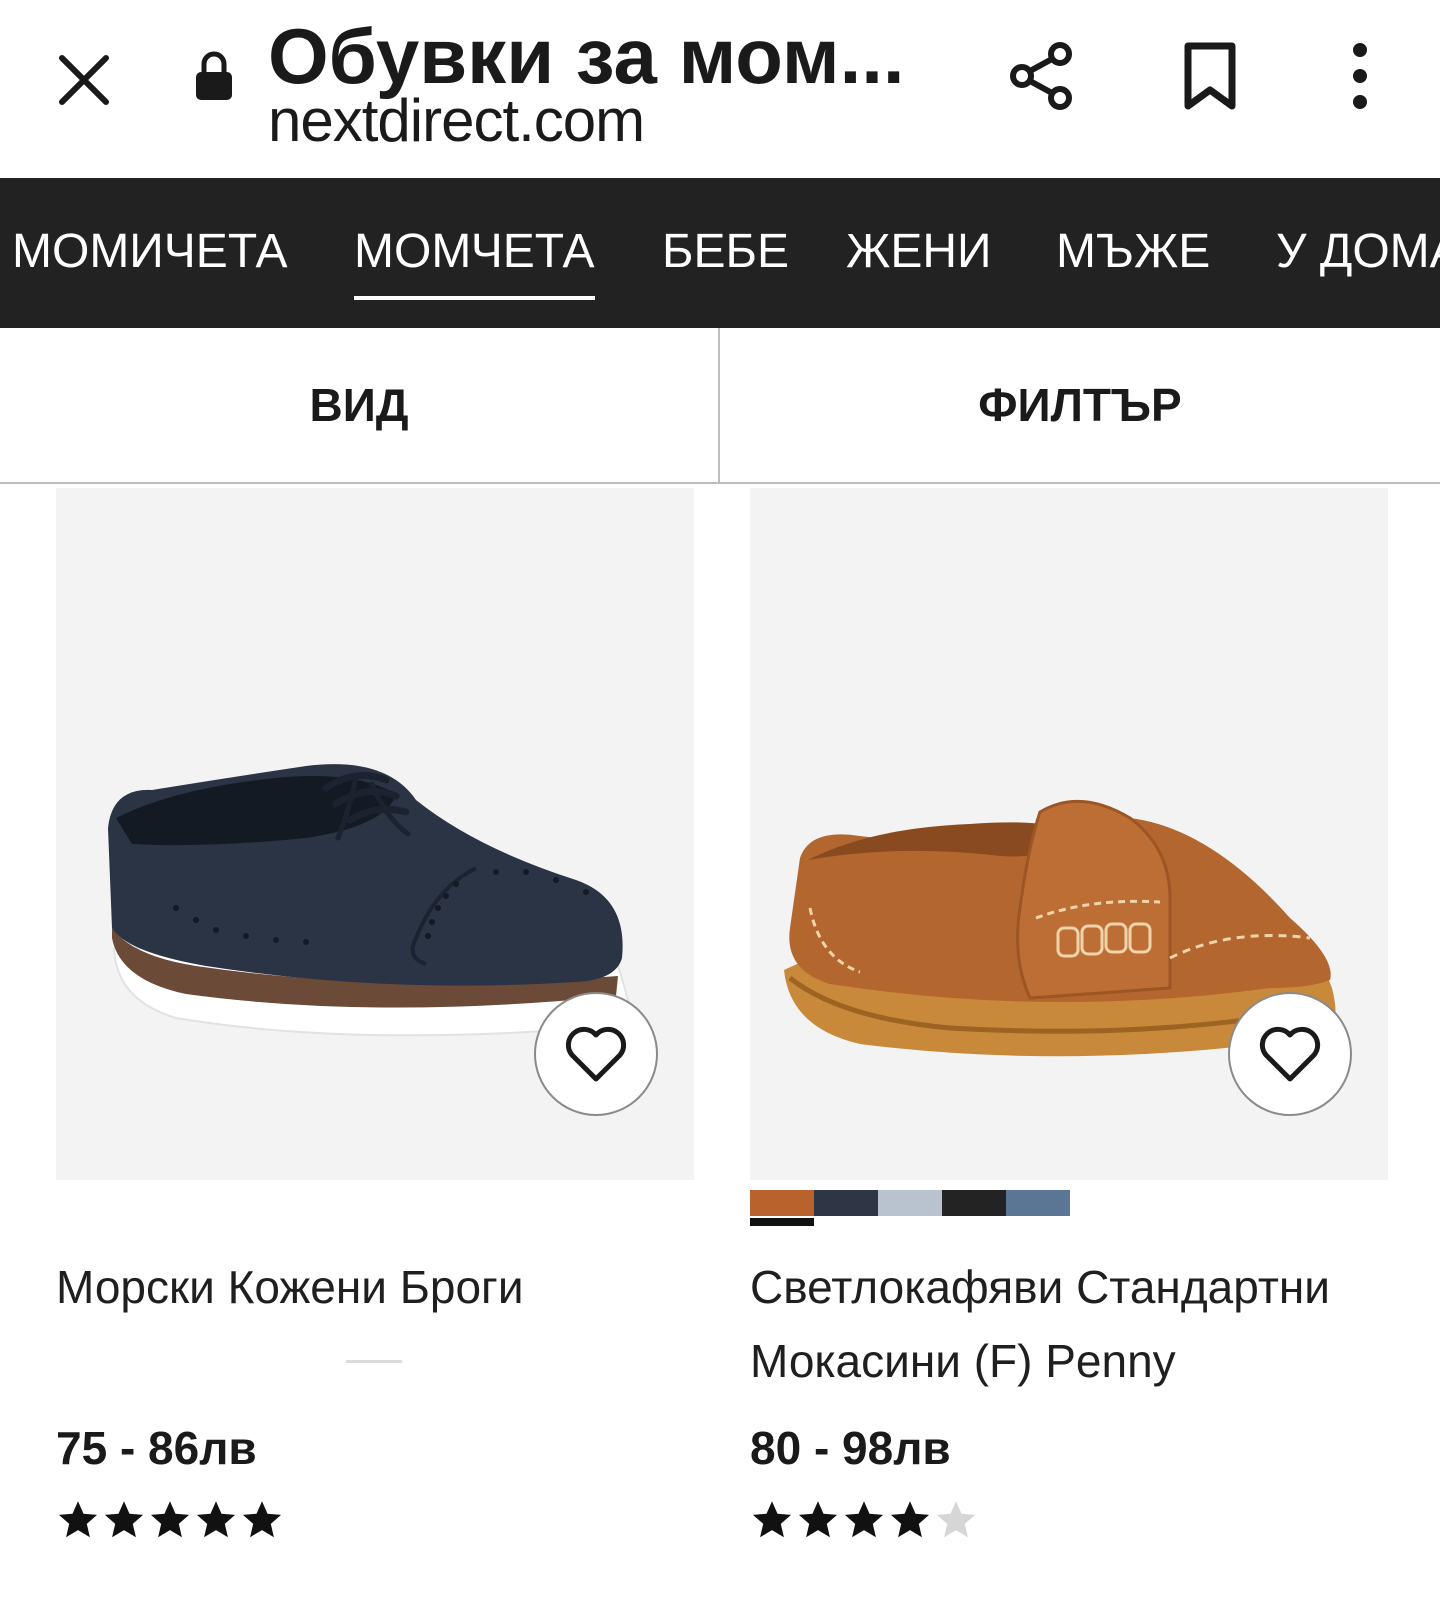  Describe the element at coordinates (456, 120) in the screenshot. I see `page-url: nextdirect.com` at that location.